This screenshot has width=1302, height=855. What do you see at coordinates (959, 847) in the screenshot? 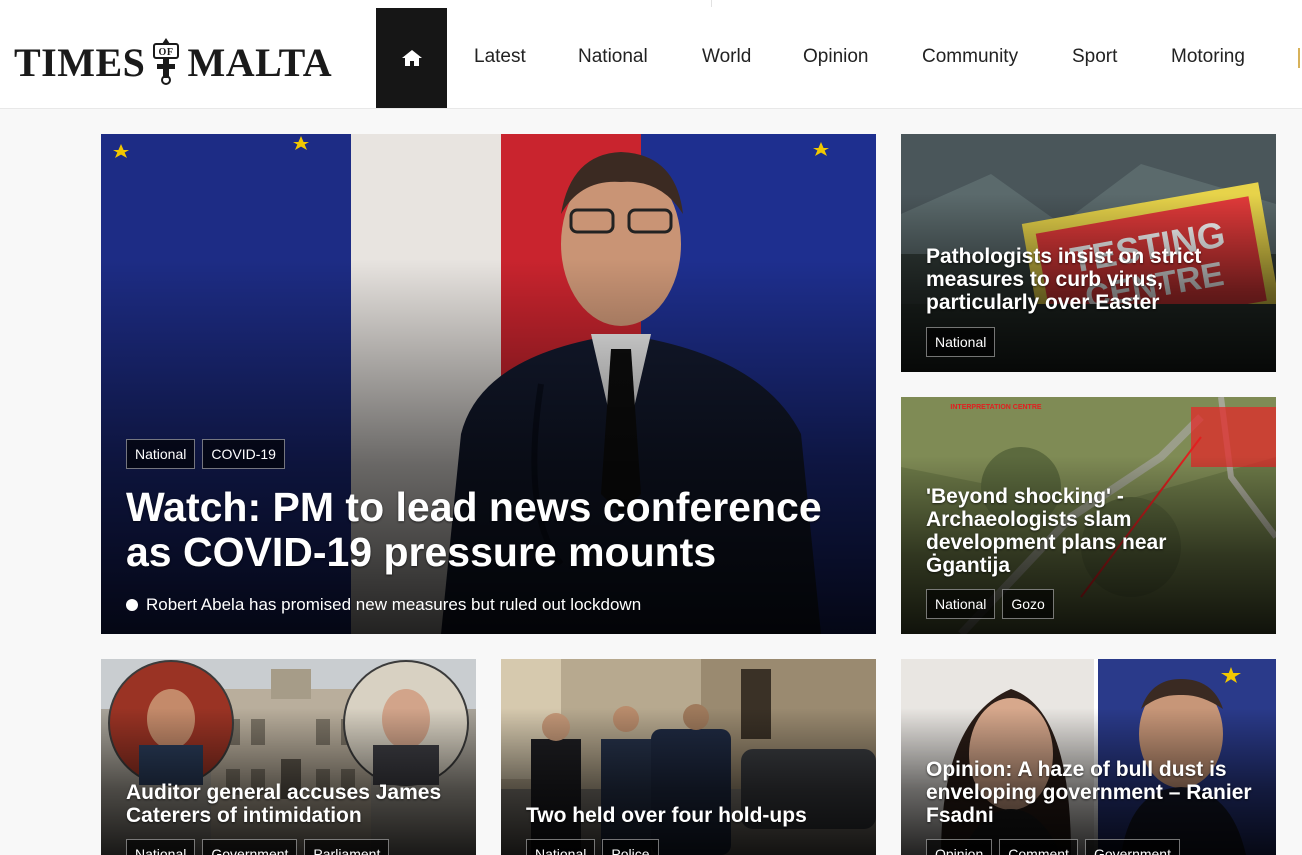
I see `tag-opinion: Opinion` at bounding box center [959, 847].